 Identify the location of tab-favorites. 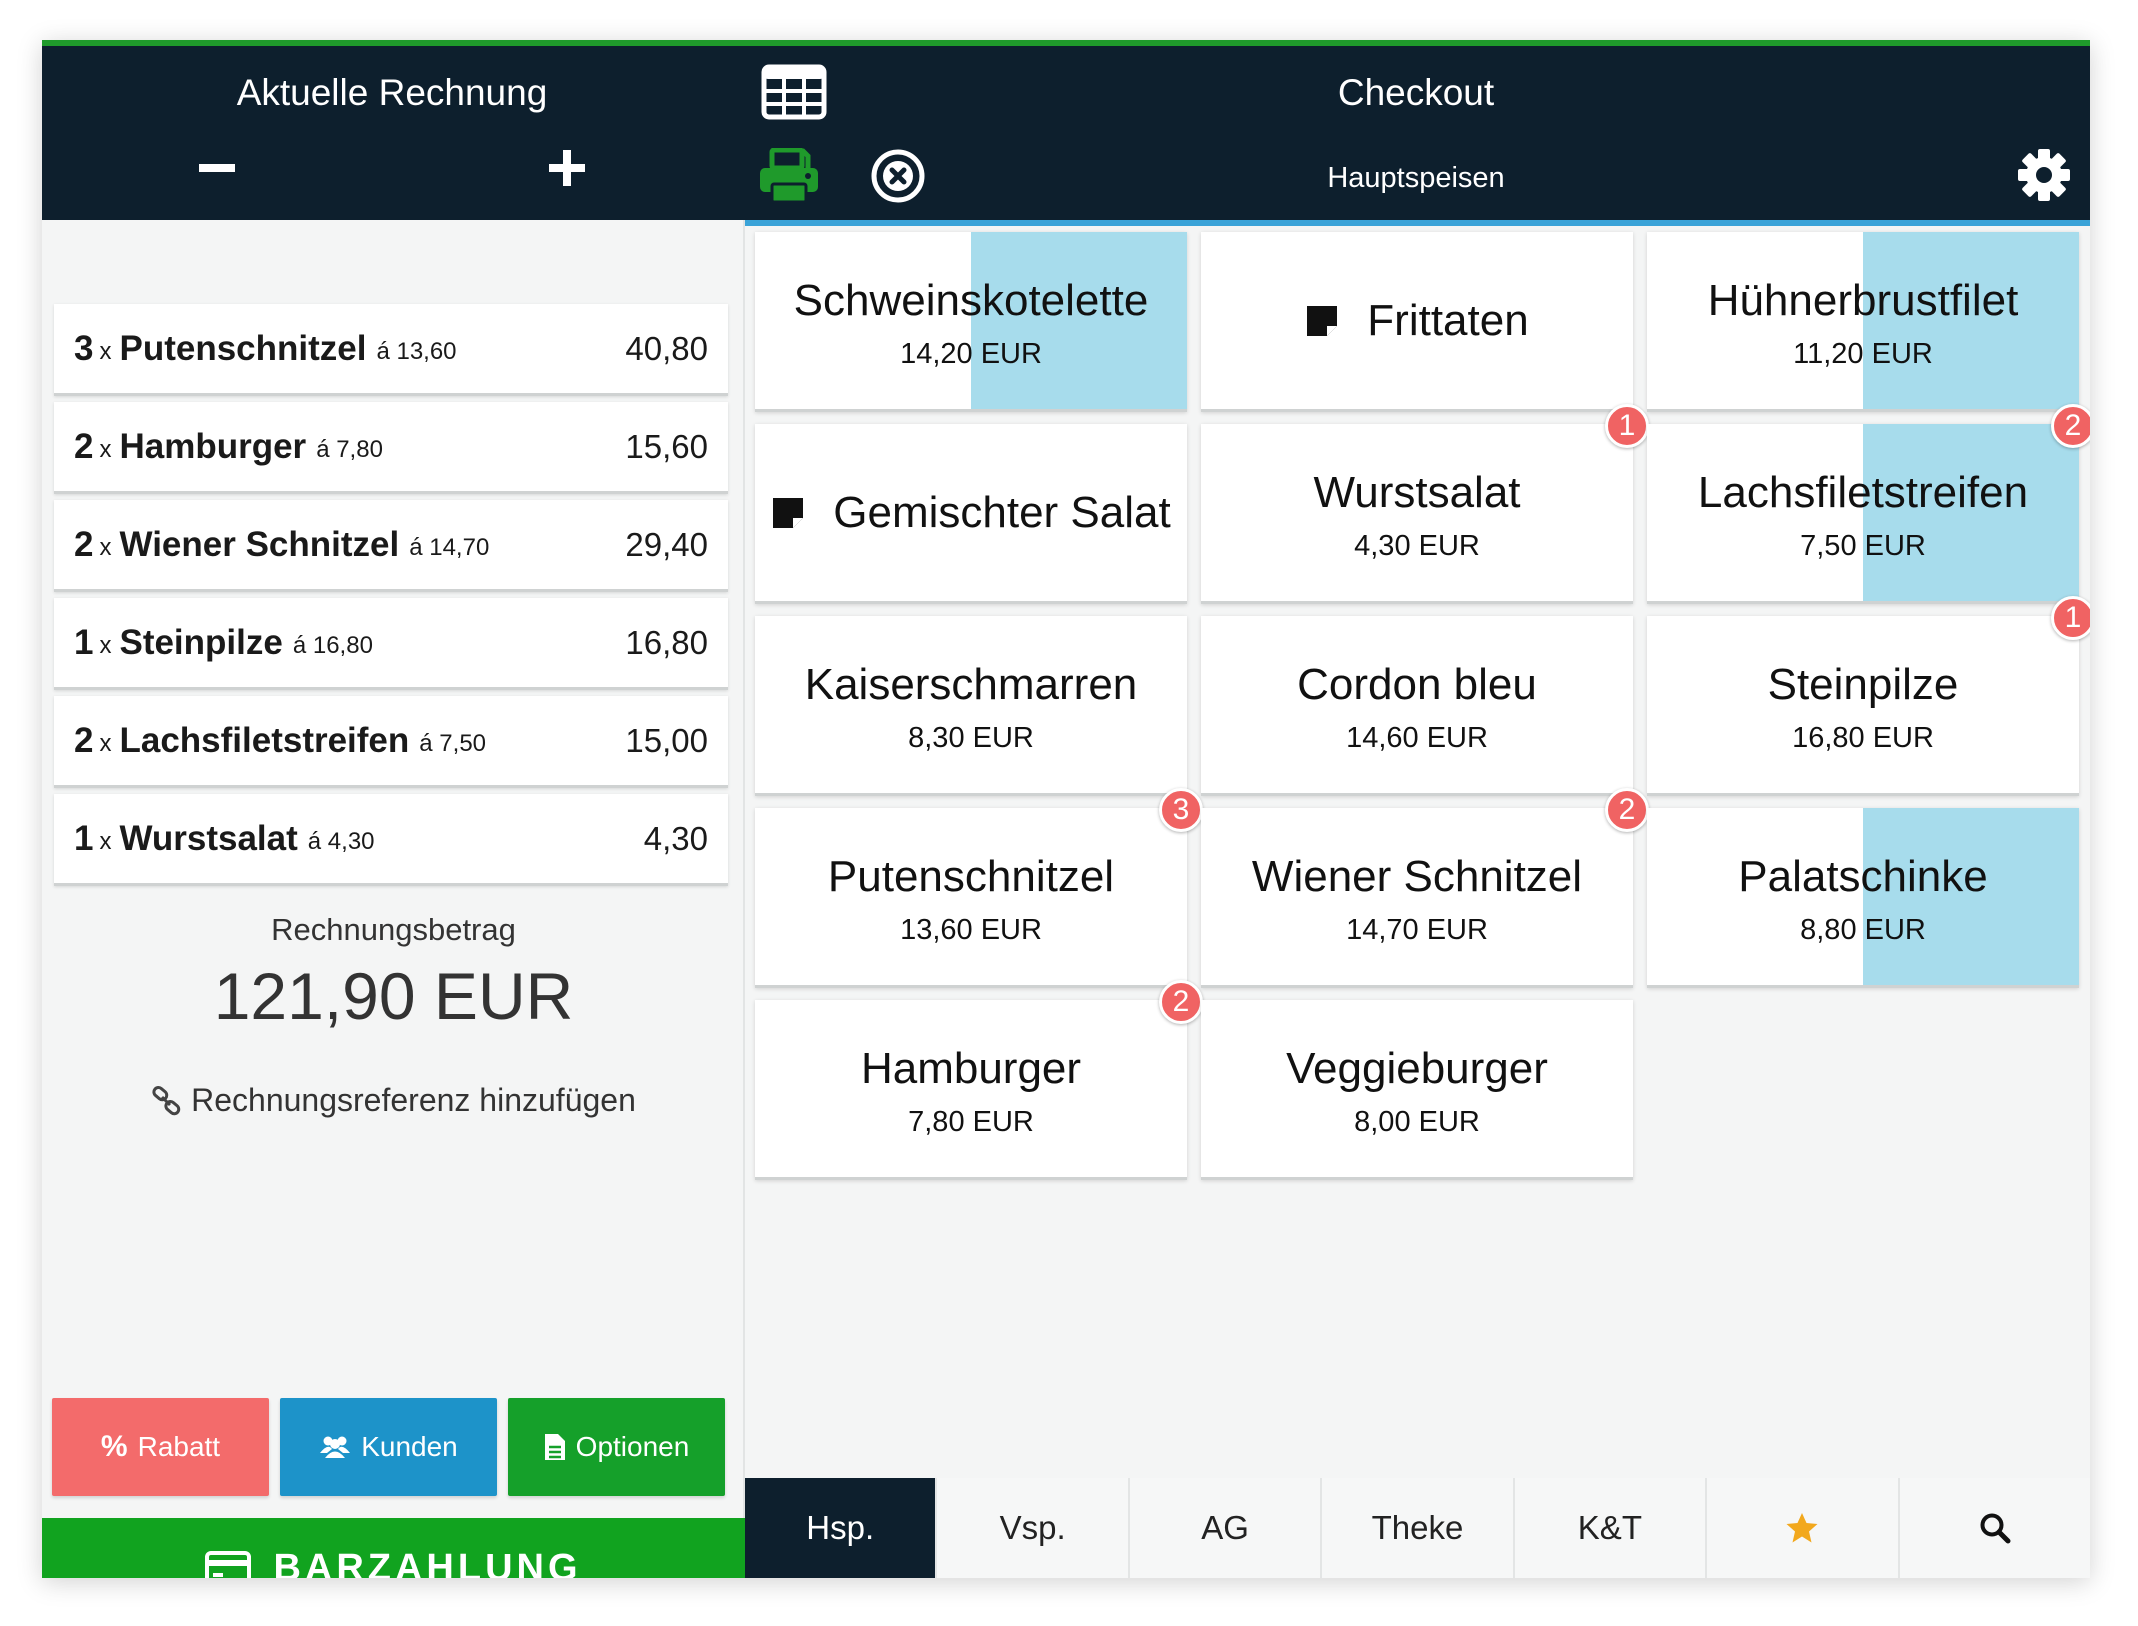
(1803, 1528).